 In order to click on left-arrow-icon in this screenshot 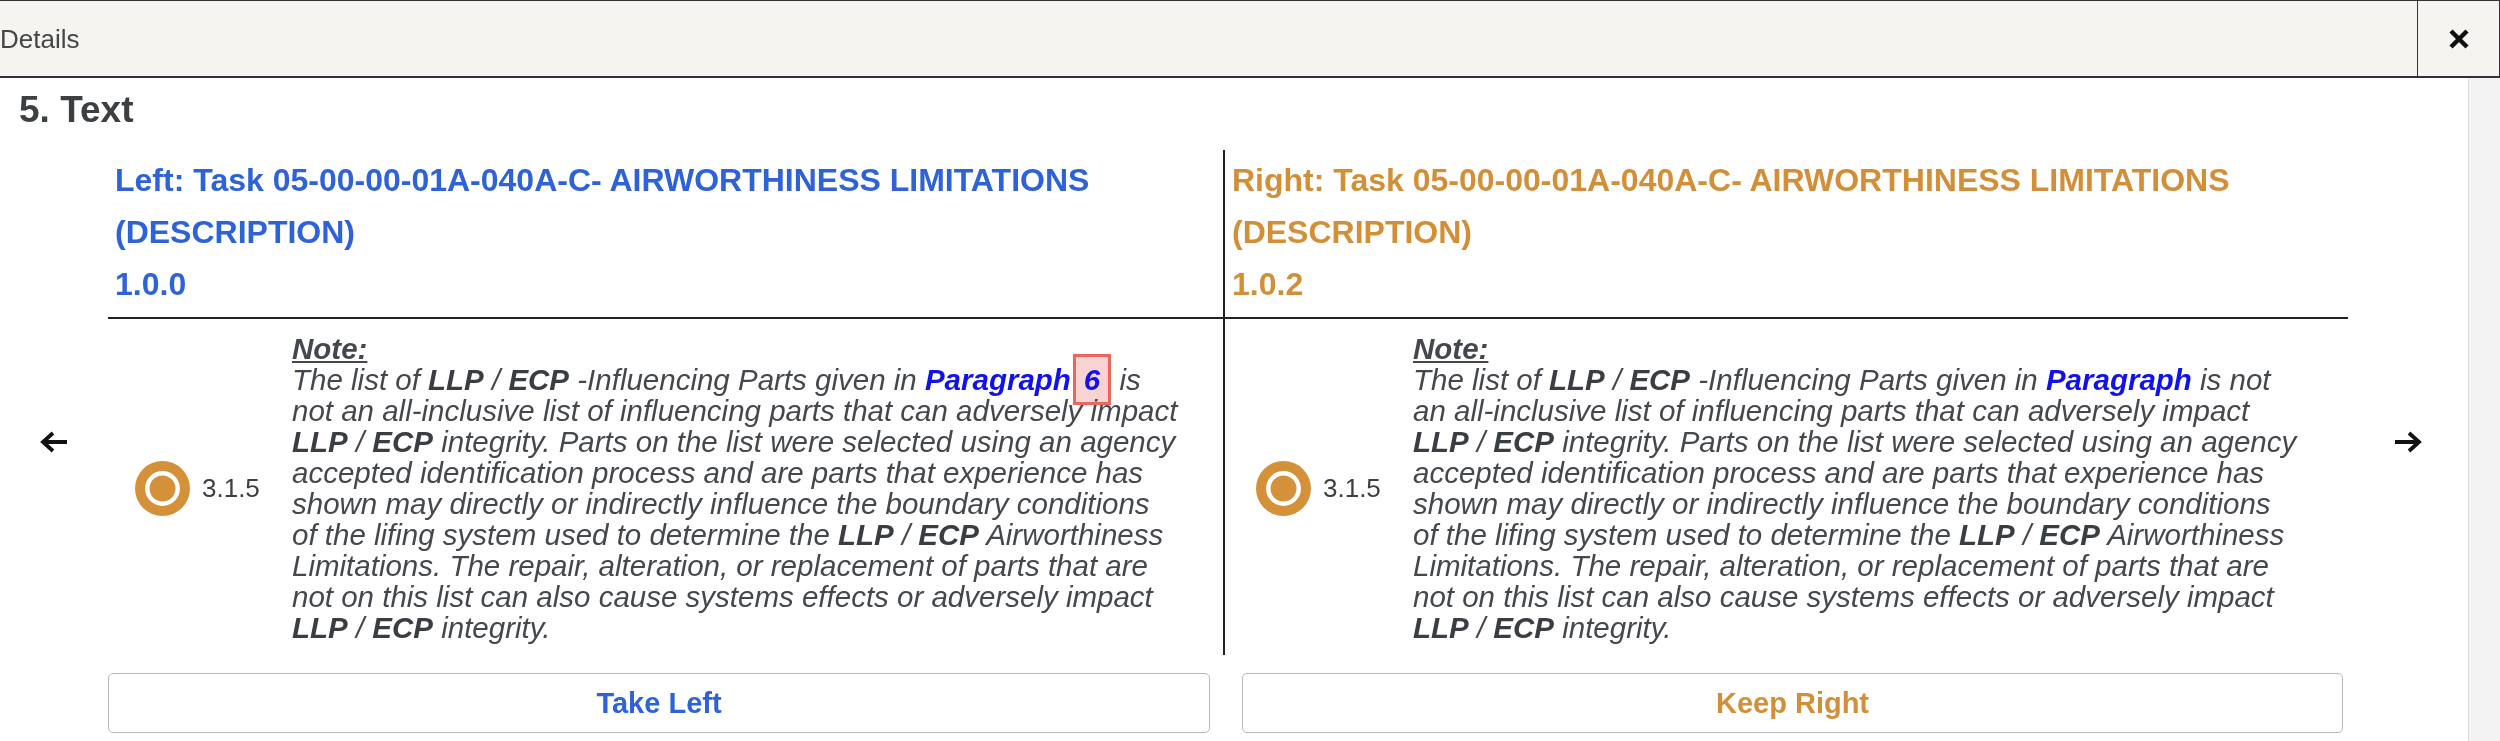, I will do `click(54, 441)`.